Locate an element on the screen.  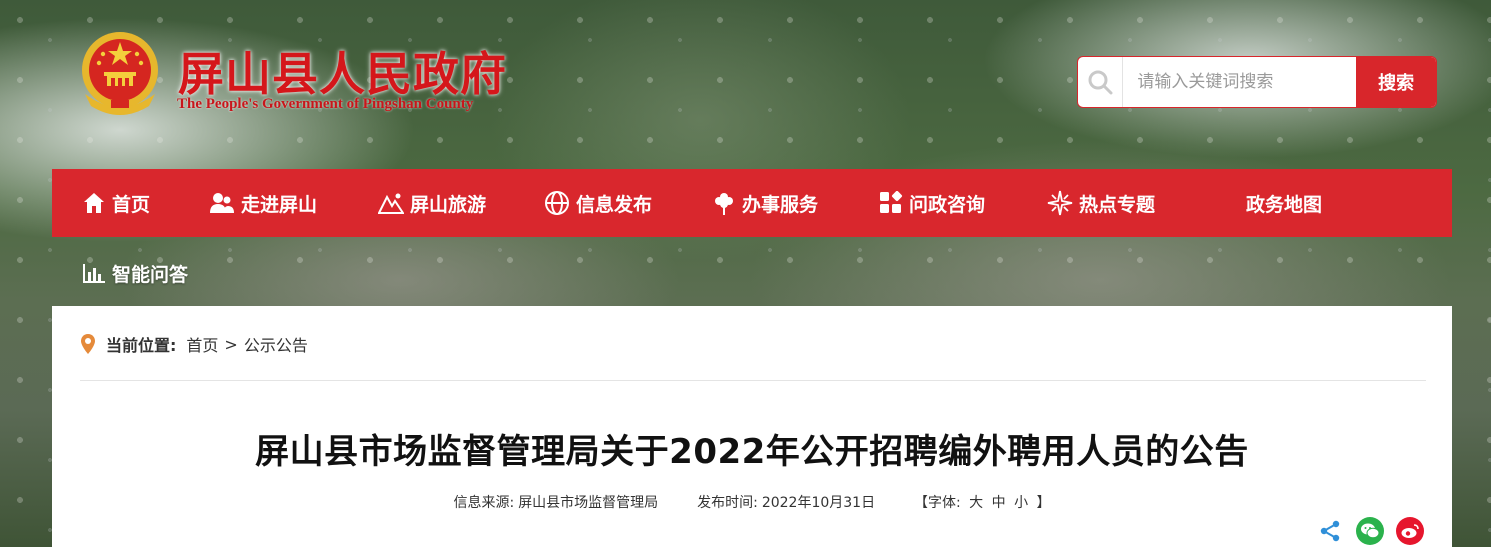
divider is located at coordinates (753, 380).